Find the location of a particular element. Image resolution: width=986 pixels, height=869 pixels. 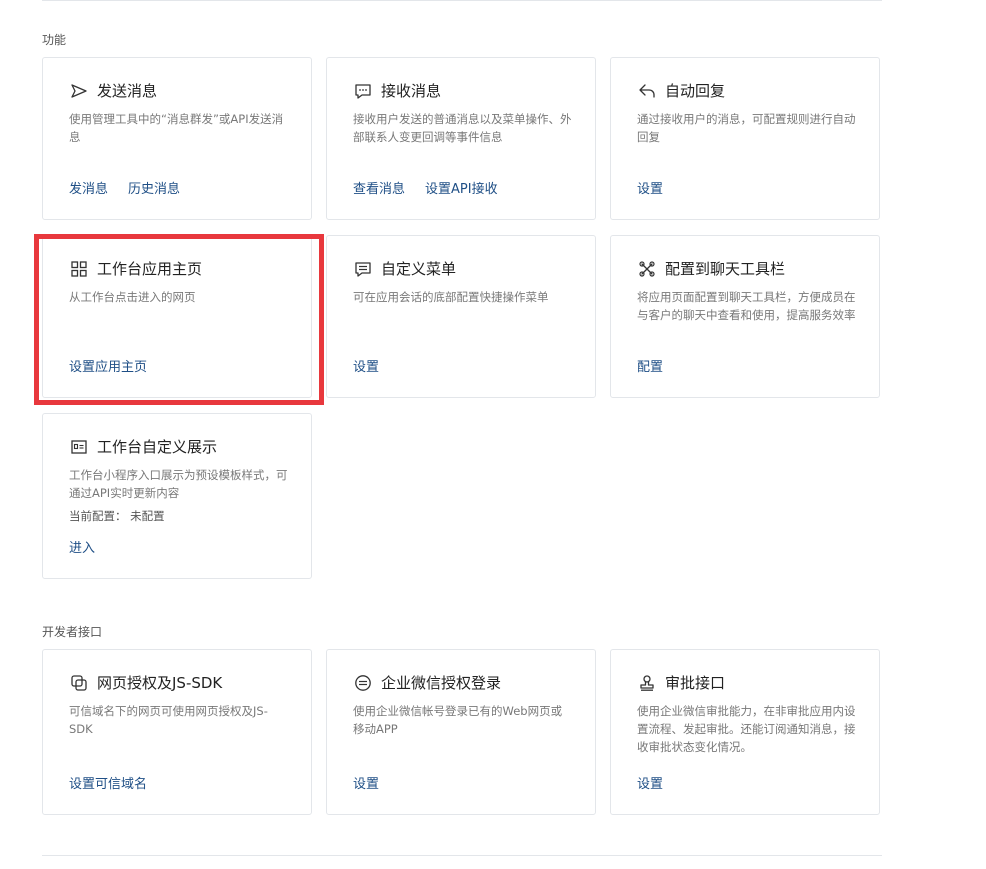

card-description: 可信域名下的网页可使用网页授权及JS-SDK is located at coordinates (168, 720).